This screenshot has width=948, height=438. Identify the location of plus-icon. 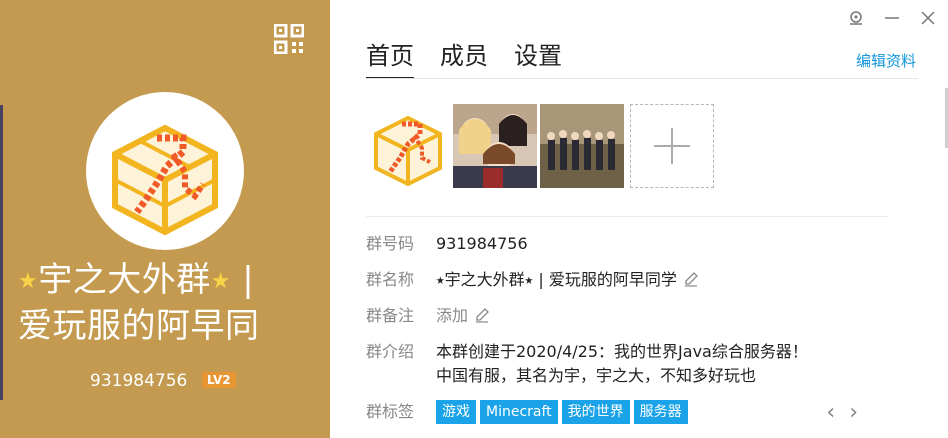
(672, 146).